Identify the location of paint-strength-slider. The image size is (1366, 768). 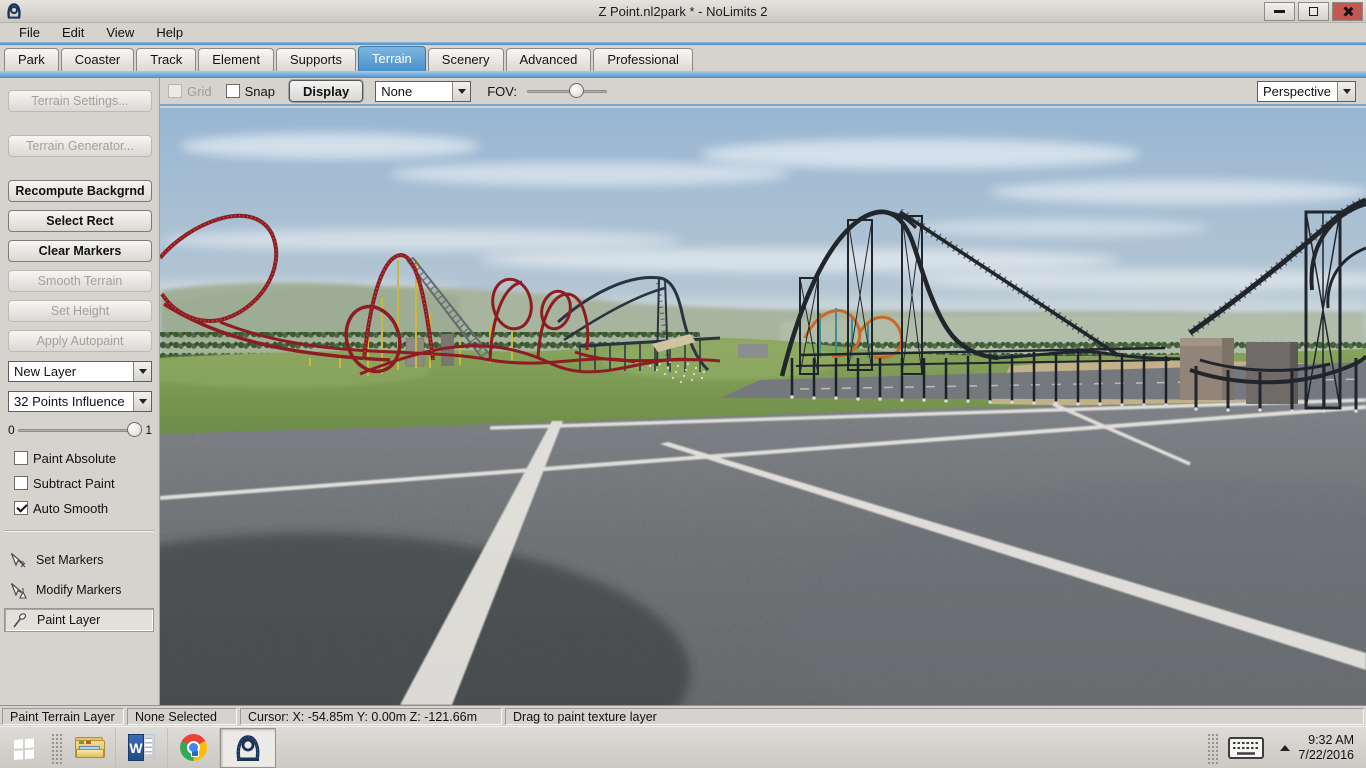
(80, 430).